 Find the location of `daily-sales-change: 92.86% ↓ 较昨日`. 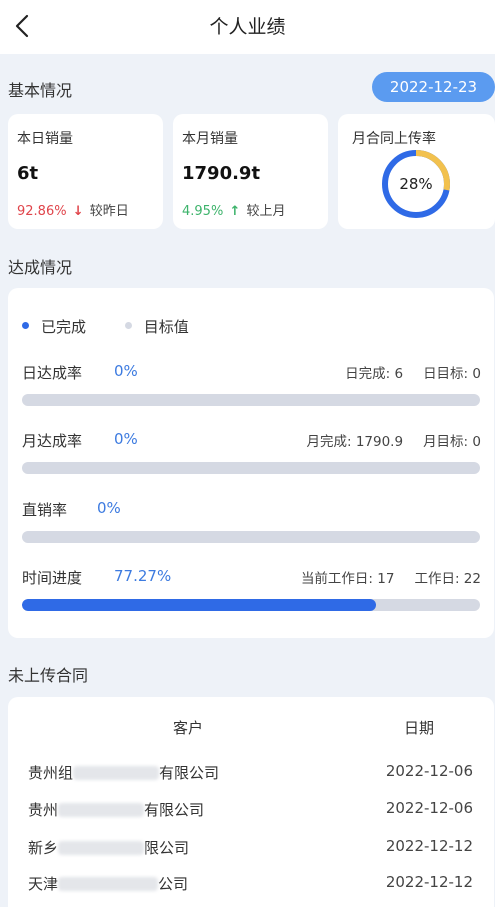

daily-sales-change: 92.86% ↓ 较昨日 is located at coordinates (73, 209).